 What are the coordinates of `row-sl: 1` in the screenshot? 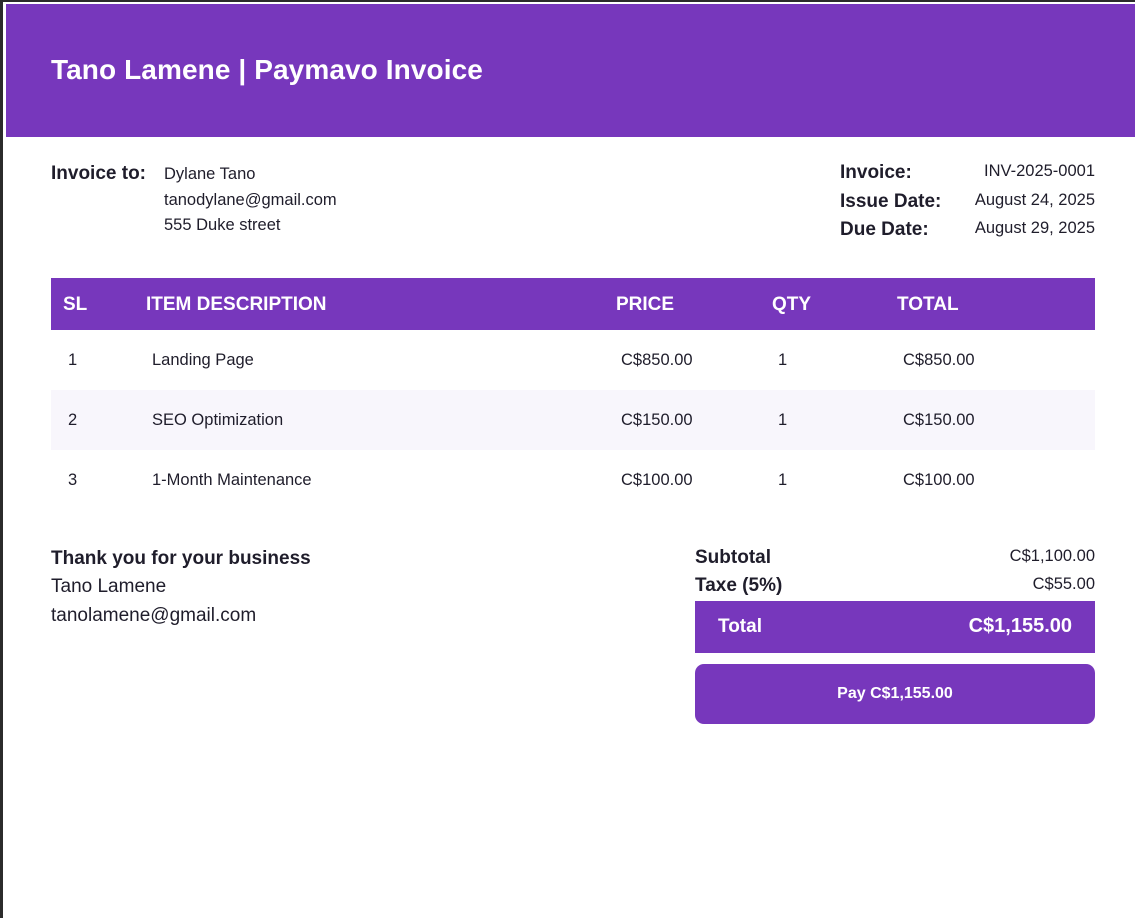 It's located at (73, 360).